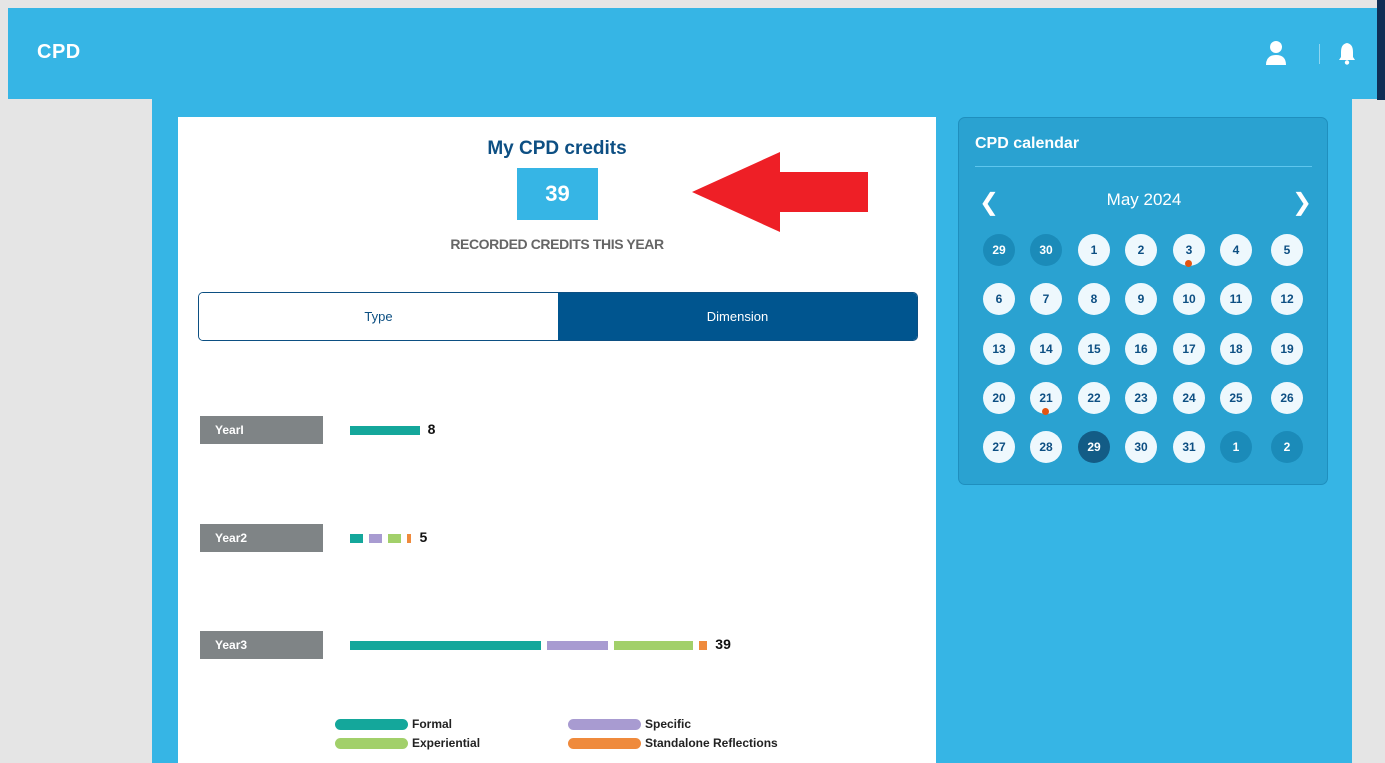 The height and width of the screenshot is (763, 1385). I want to click on credits-value: 39, so click(557, 194).